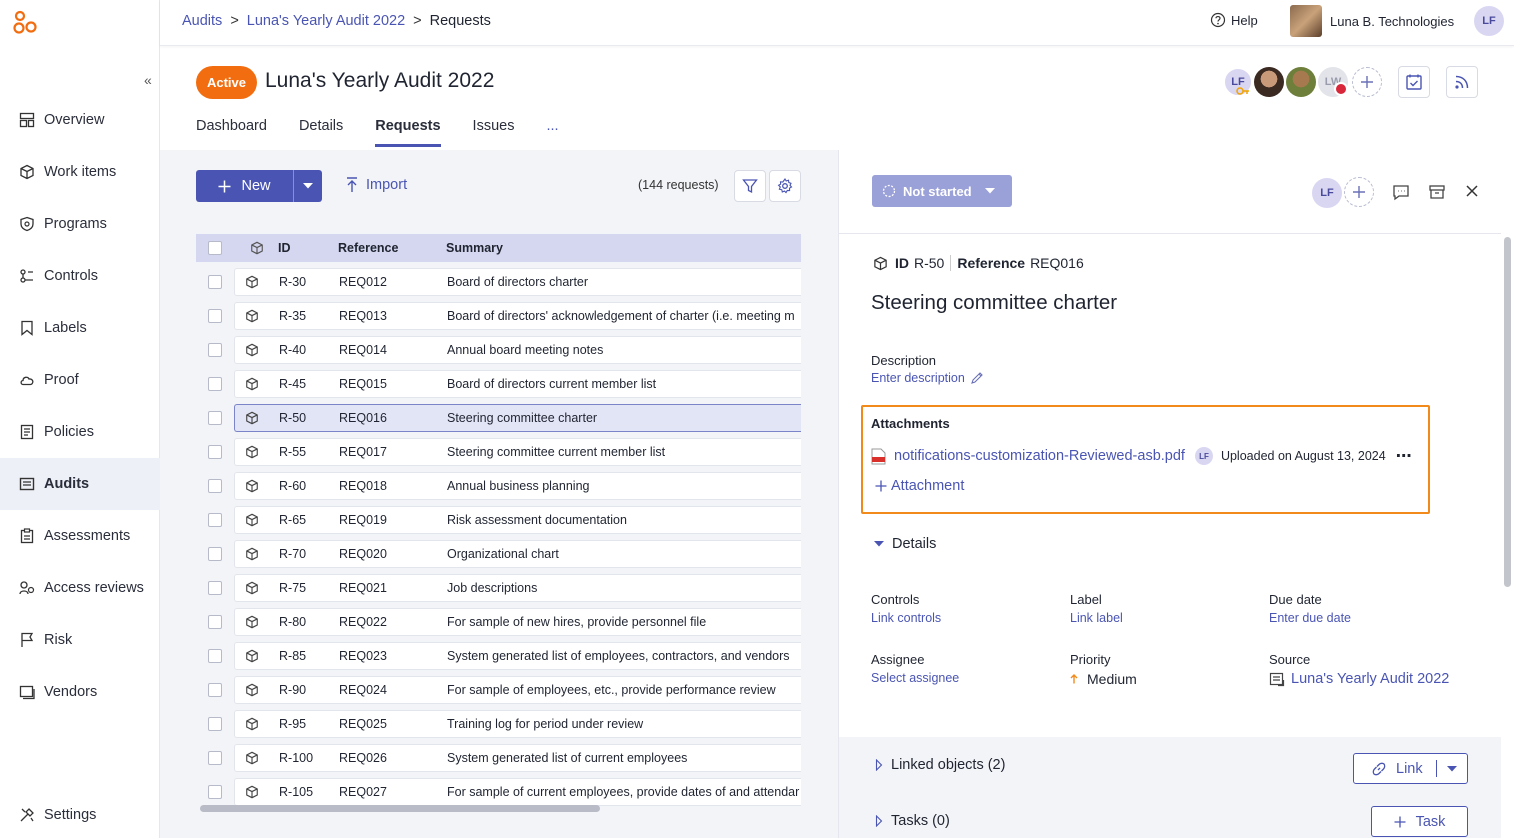 The height and width of the screenshot is (838, 1514). I want to click on sidebar-item-proof: Proof, so click(80, 380).